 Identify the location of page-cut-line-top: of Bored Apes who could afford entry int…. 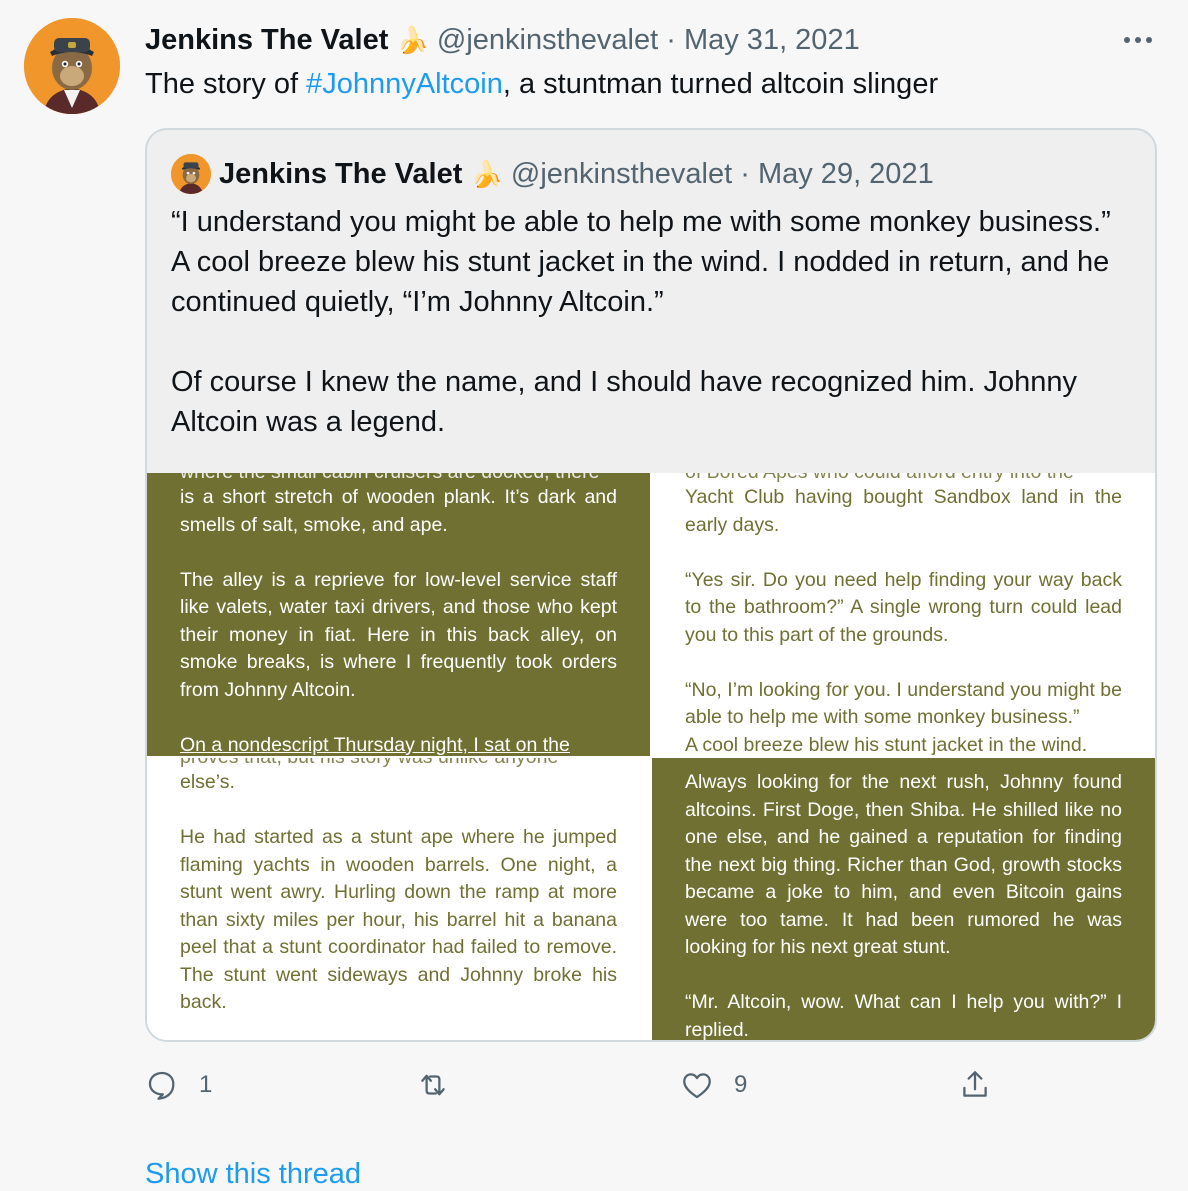
(903, 480).